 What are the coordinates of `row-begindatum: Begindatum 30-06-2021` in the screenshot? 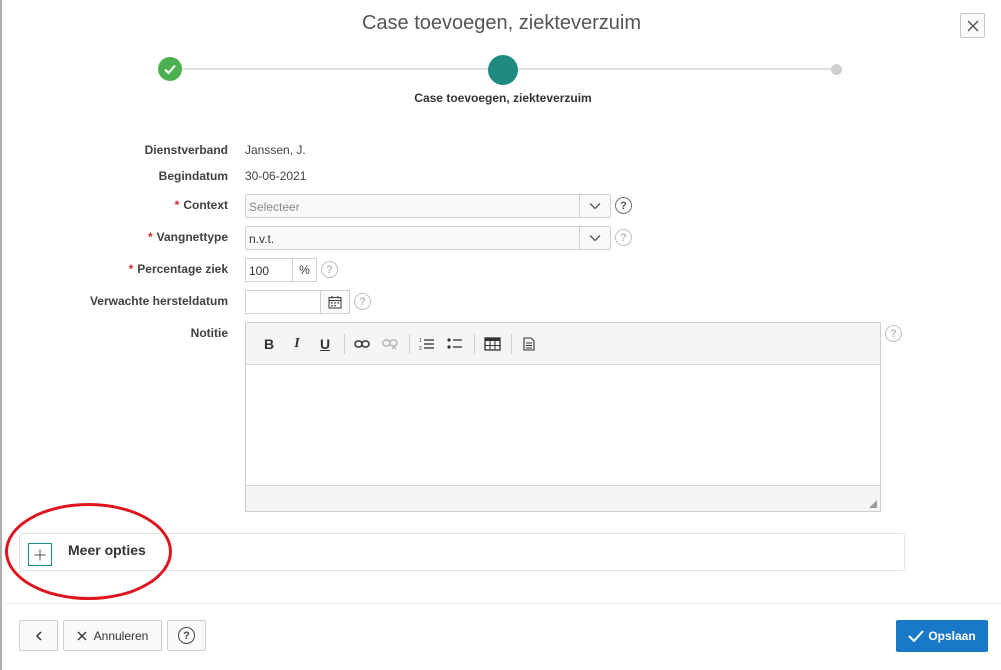 It's located at (501, 177).